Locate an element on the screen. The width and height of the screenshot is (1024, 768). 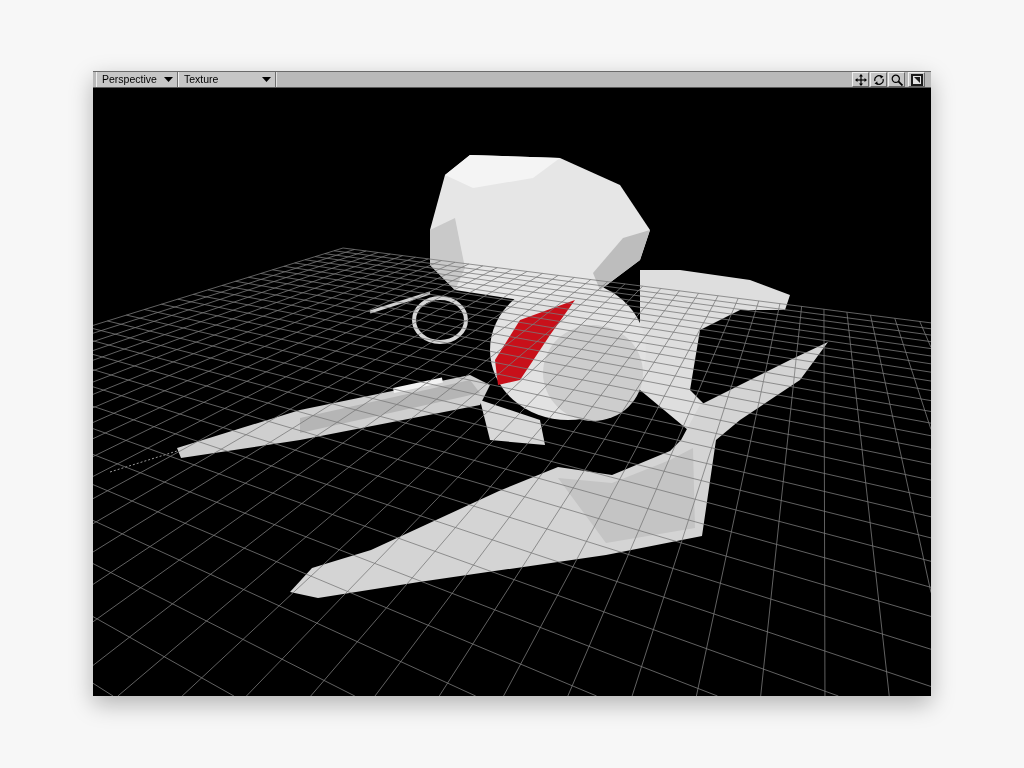
magnifier-icon is located at coordinates (896, 79).